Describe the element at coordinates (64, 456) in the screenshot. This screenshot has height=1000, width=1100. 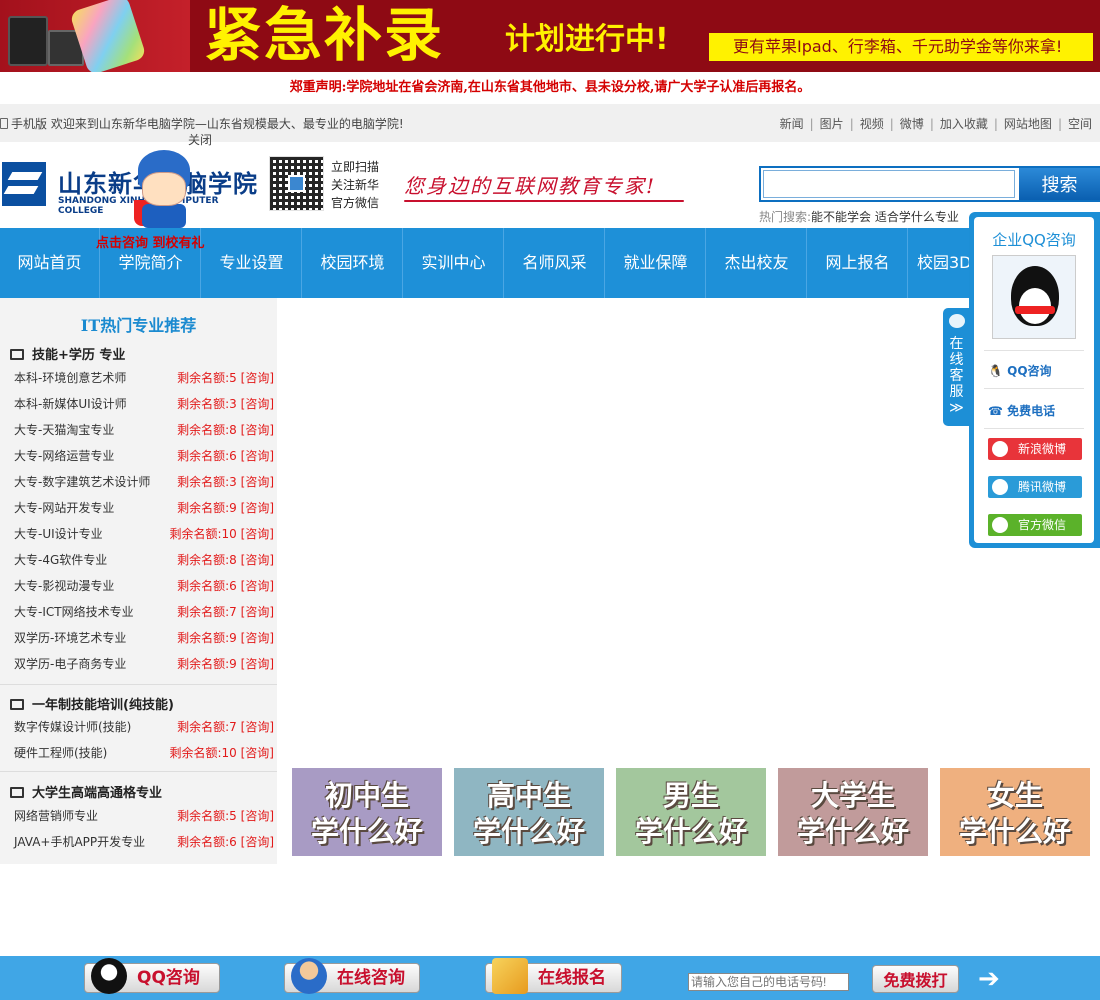
I see `major-name: 大专-网络运营专业` at that location.